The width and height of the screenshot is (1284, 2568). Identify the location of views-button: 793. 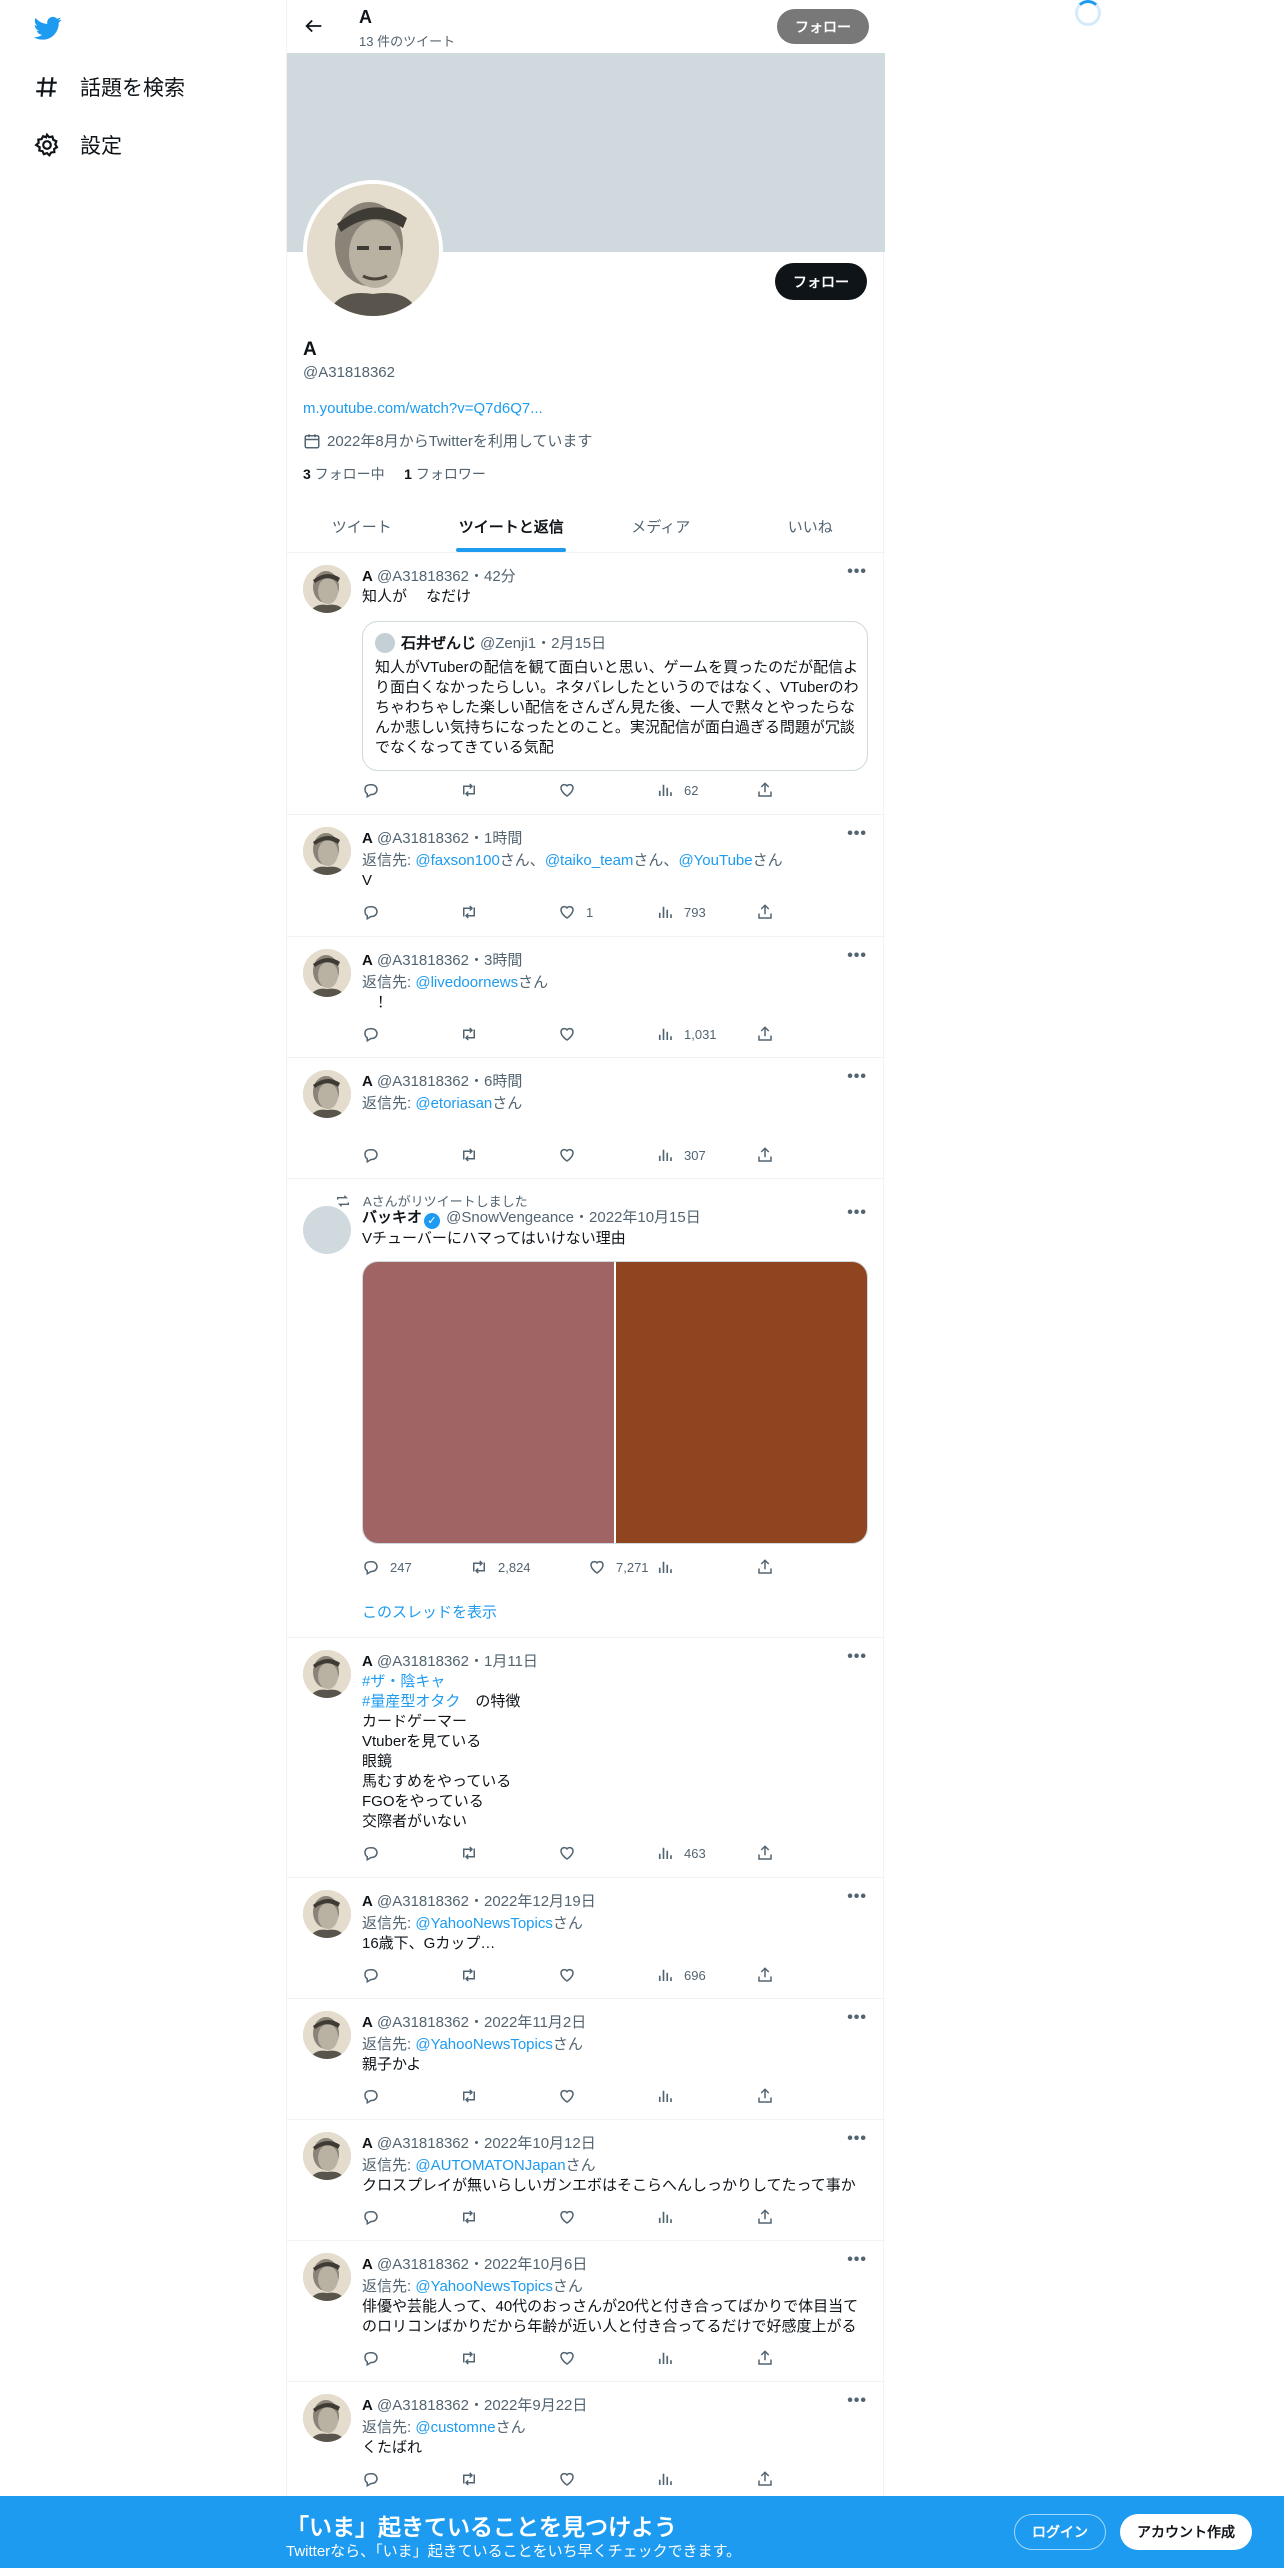
(681, 912).